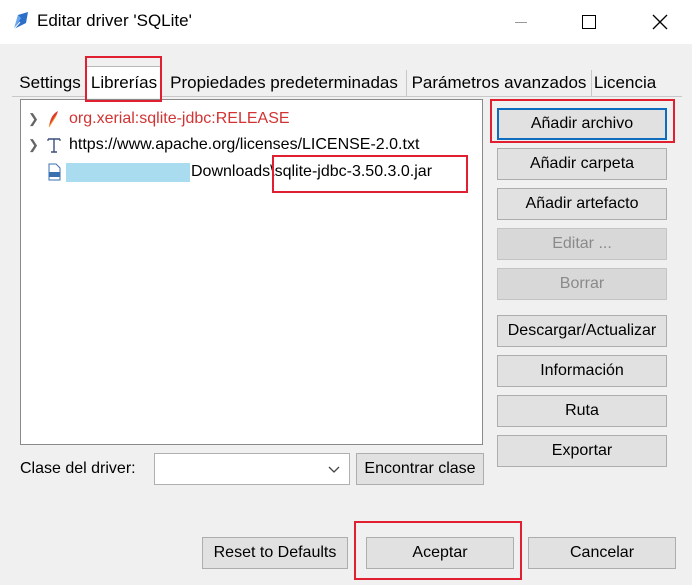 The image size is (692, 585). I want to click on tab-license: Licencia, so click(625, 83).